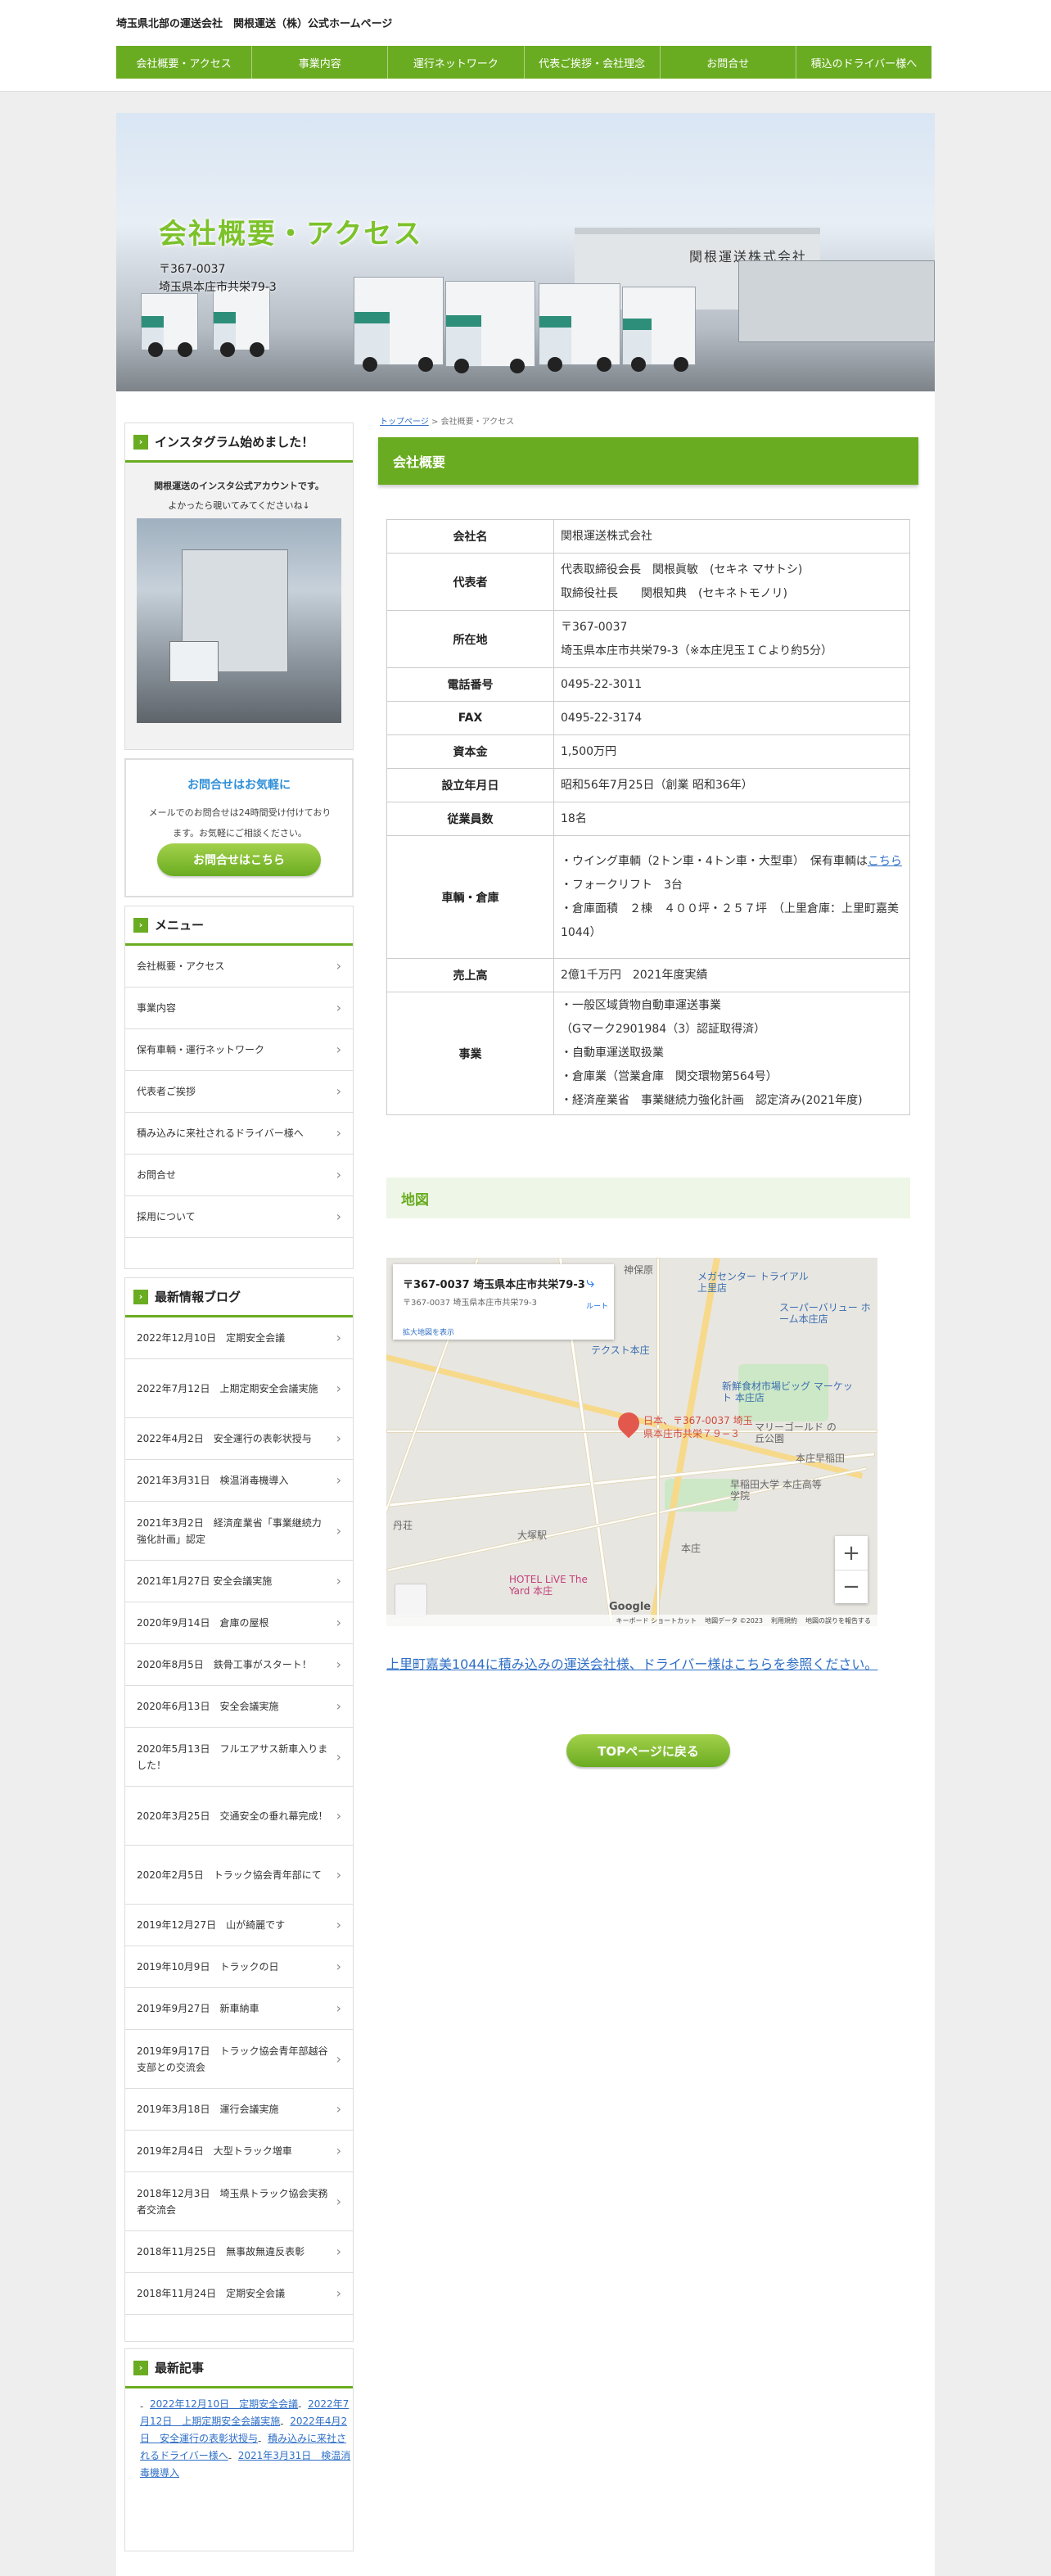  What do you see at coordinates (239, 1623) in the screenshot?
I see `blog-item: 2020年9月14日 倉庫の屋根` at bounding box center [239, 1623].